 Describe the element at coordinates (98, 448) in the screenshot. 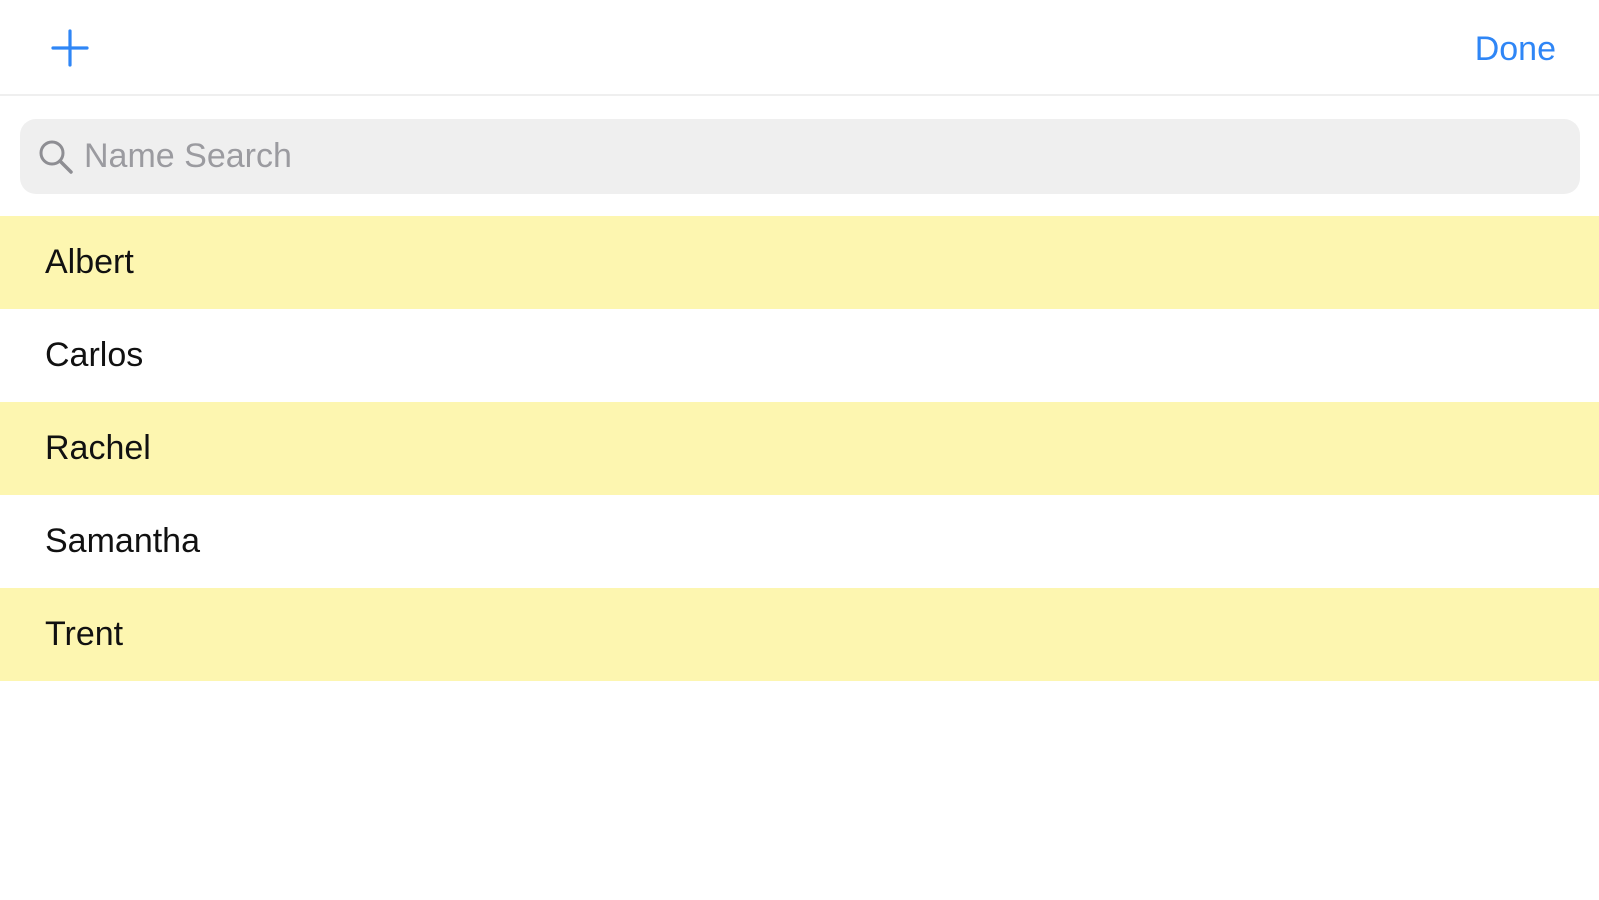

I see `name-label: Rachel` at that location.